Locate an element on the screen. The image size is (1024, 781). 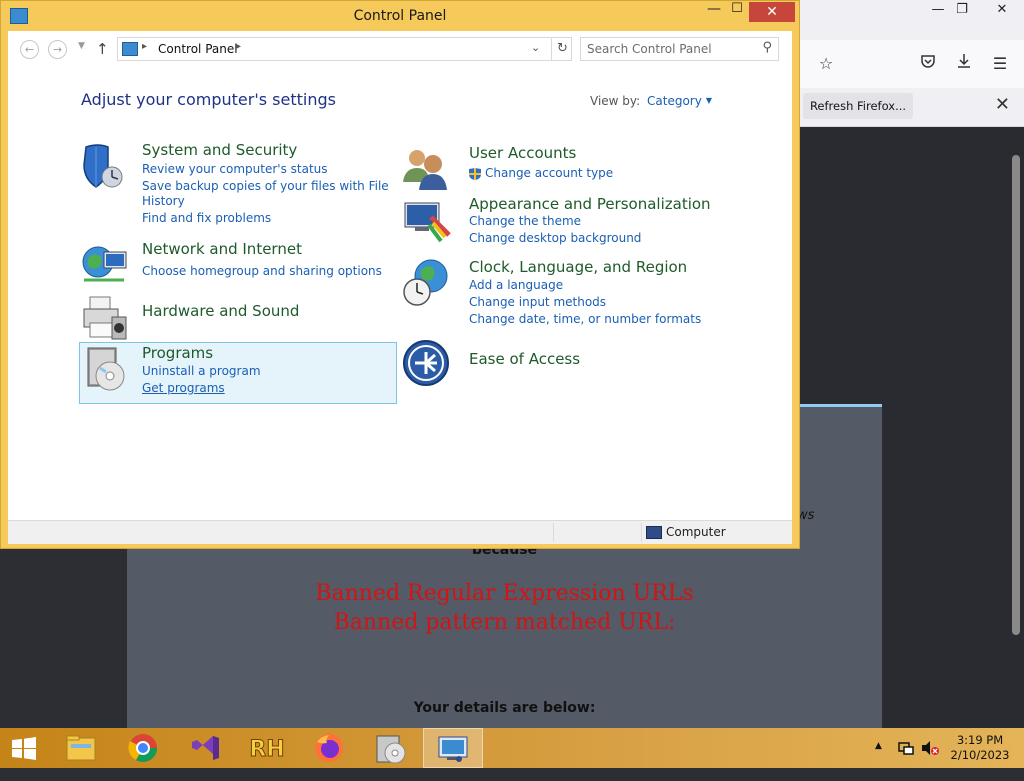
users-icon is located at coordinates (426, 169).